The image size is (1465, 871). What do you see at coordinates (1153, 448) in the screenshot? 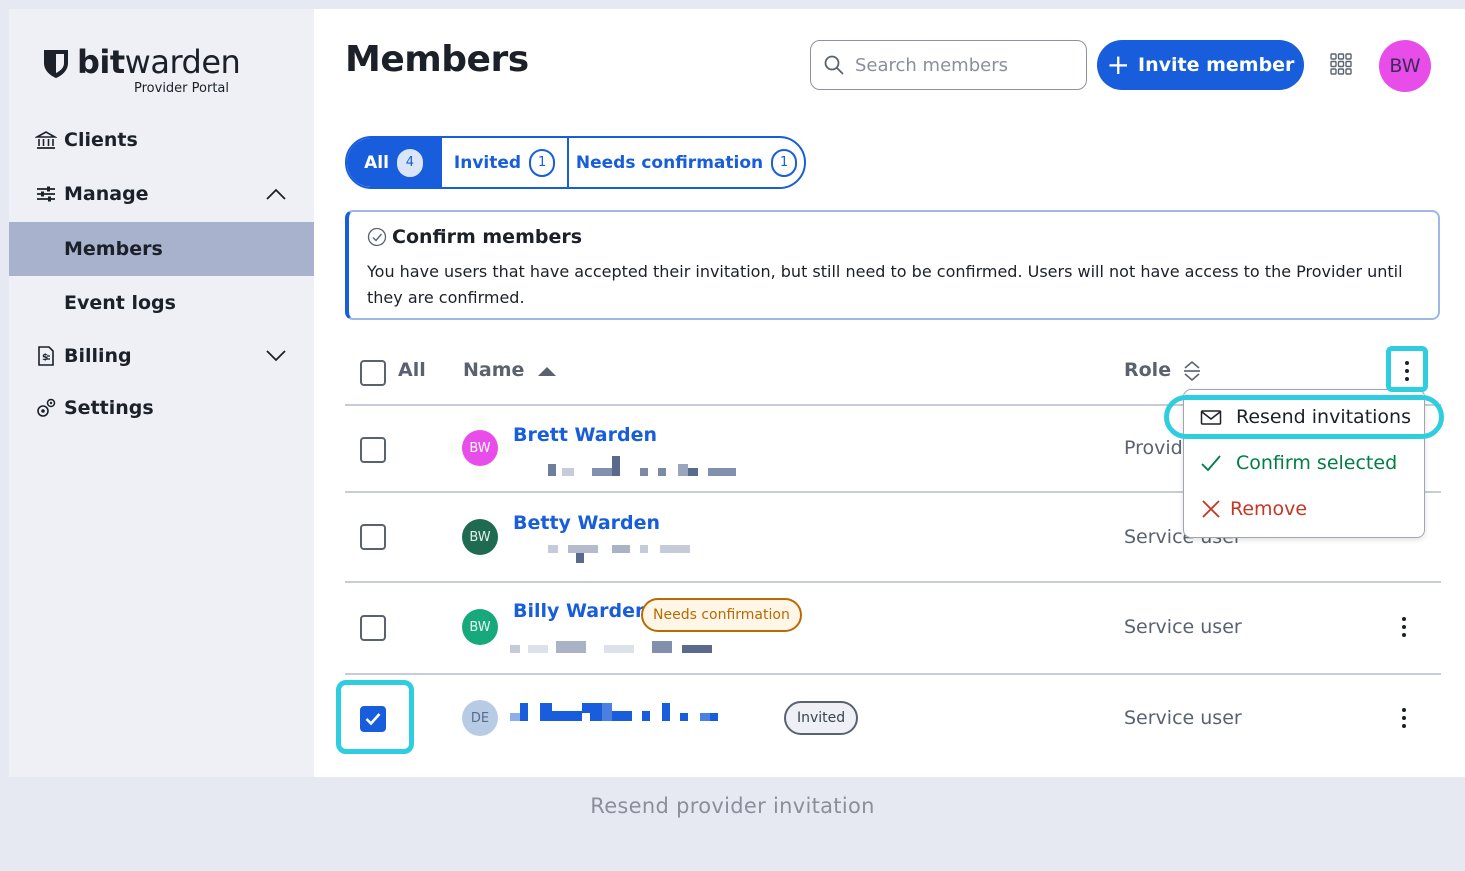
I see `member-role: Provid` at bounding box center [1153, 448].